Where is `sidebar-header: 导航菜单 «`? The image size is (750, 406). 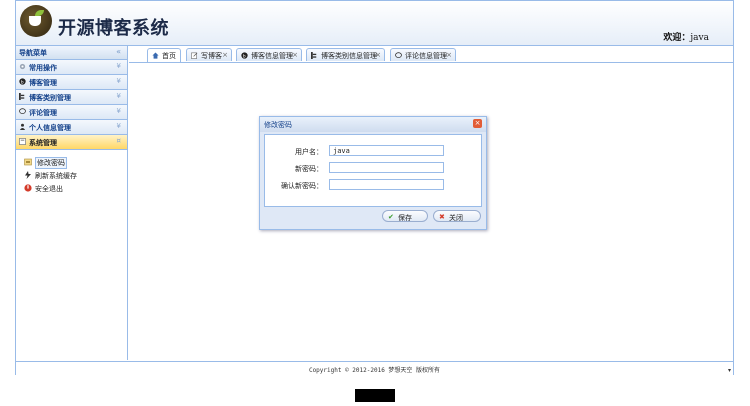 sidebar-header: 导航菜单 « is located at coordinates (71, 53).